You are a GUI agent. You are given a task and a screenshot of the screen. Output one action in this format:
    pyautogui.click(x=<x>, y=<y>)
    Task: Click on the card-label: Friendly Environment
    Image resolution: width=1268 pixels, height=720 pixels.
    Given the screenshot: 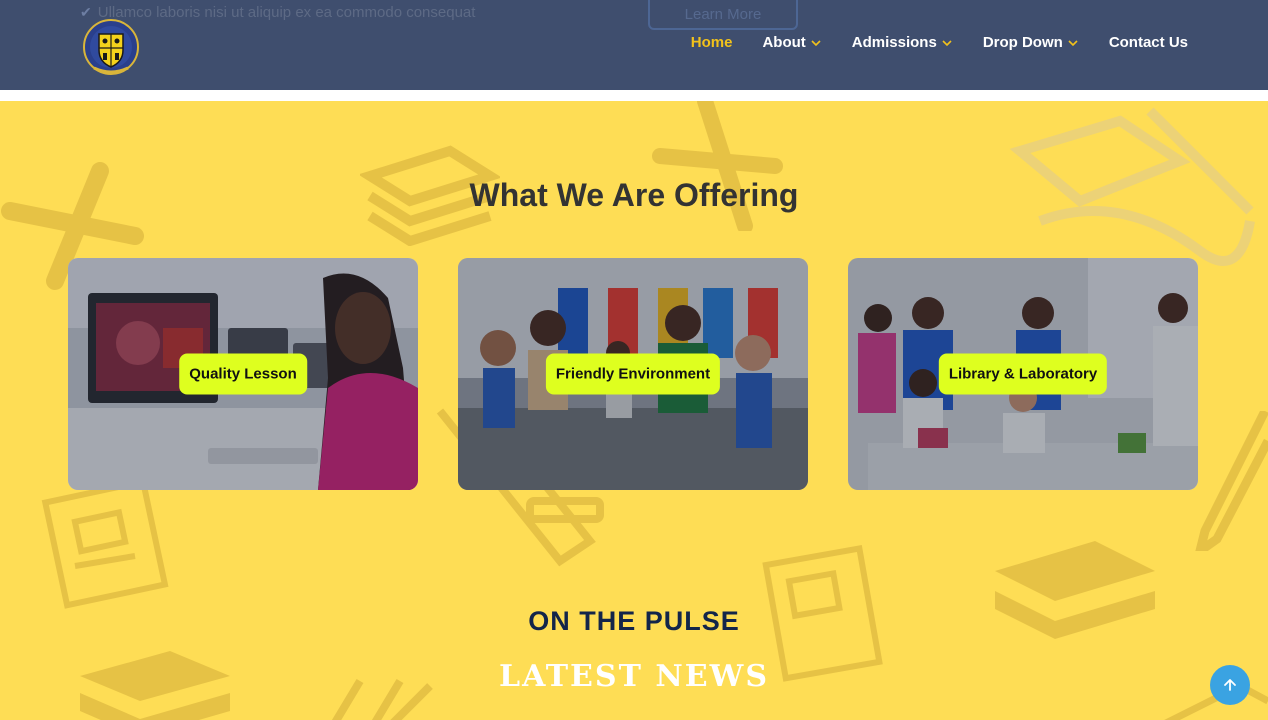 What is the action you would take?
    pyautogui.click(x=633, y=374)
    